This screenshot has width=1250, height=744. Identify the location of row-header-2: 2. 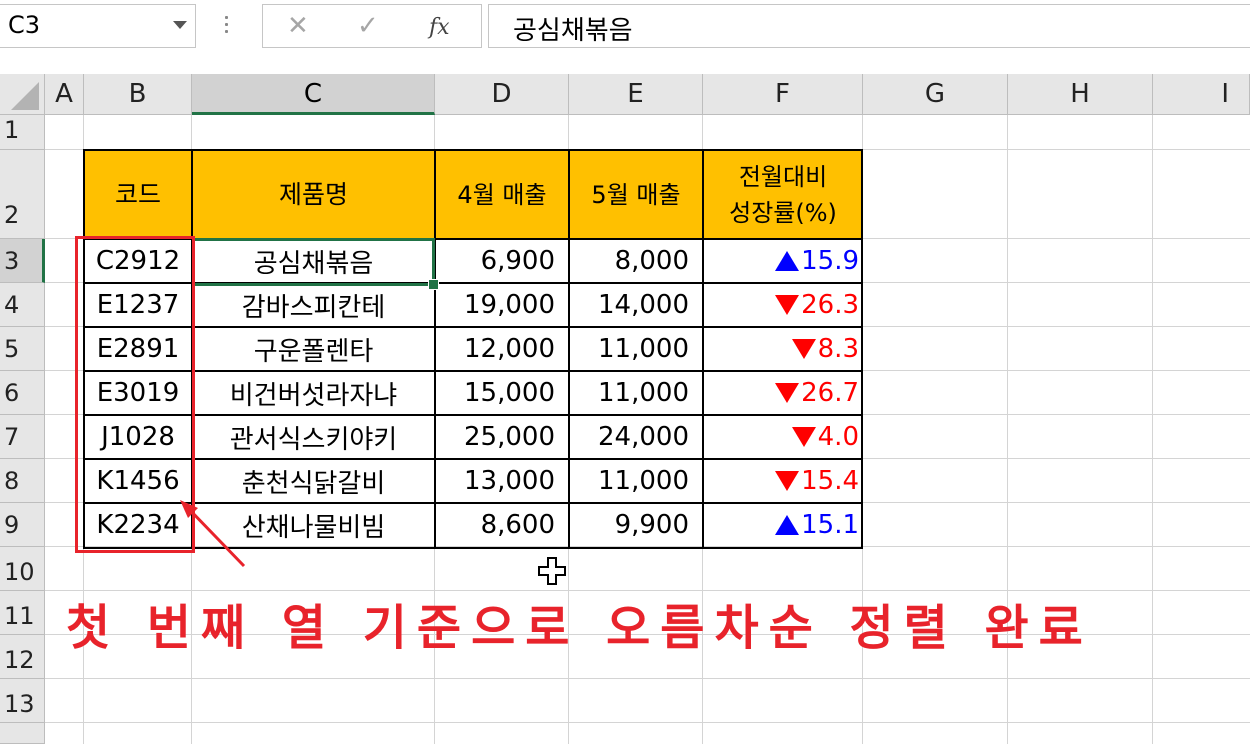
(22, 194).